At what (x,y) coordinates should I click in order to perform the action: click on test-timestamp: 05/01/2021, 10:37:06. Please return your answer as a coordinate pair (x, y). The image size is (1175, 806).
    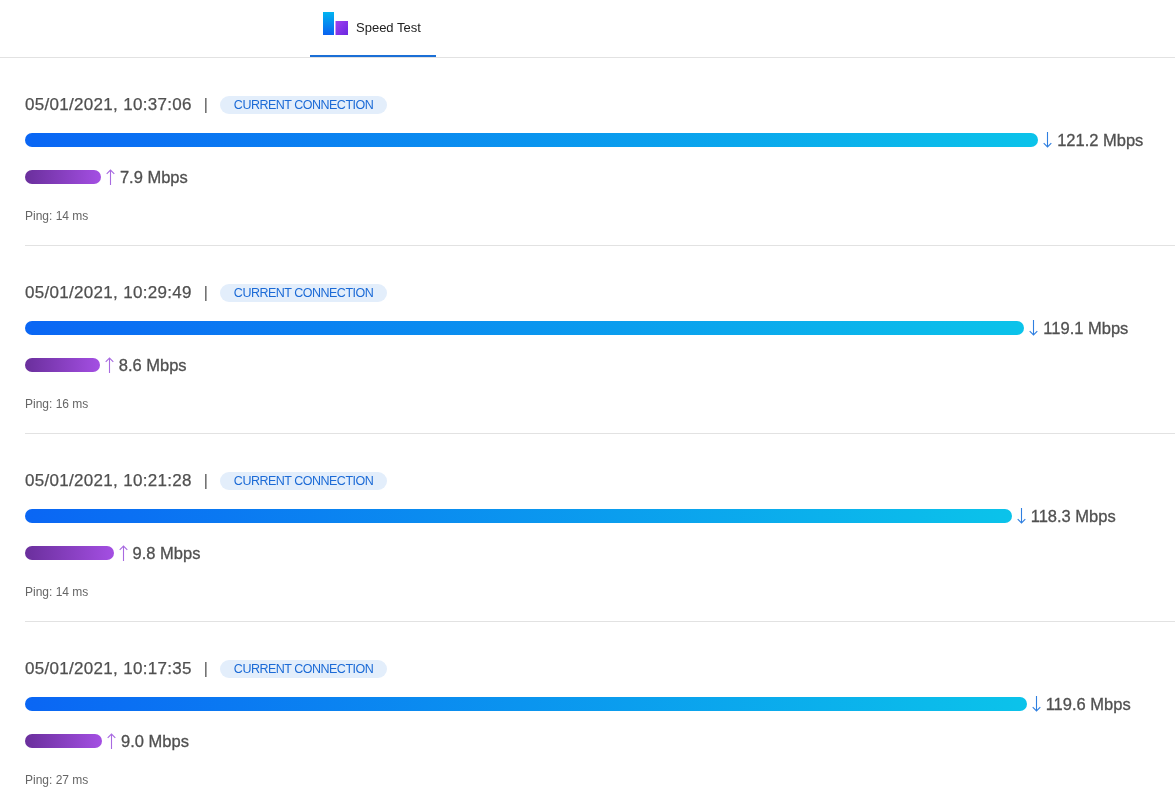
    Looking at the image, I should click on (108, 105).